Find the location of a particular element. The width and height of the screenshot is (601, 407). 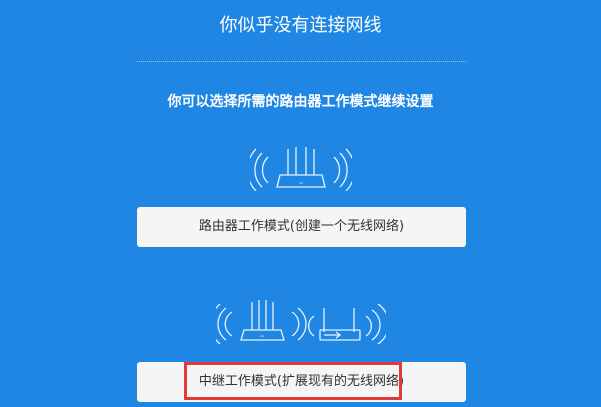

subtitle: 你可以选择所需的路由器工作模式继续设置 is located at coordinates (300, 102).